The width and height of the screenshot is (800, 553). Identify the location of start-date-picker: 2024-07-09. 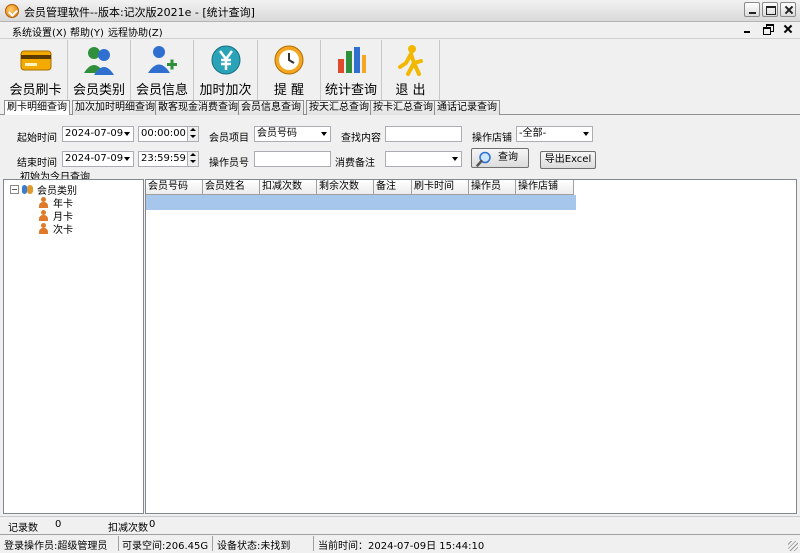
(98, 134).